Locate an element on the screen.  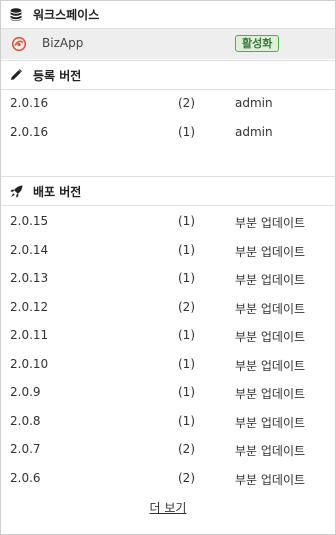
workspace-name: BizApp is located at coordinates (63, 43).